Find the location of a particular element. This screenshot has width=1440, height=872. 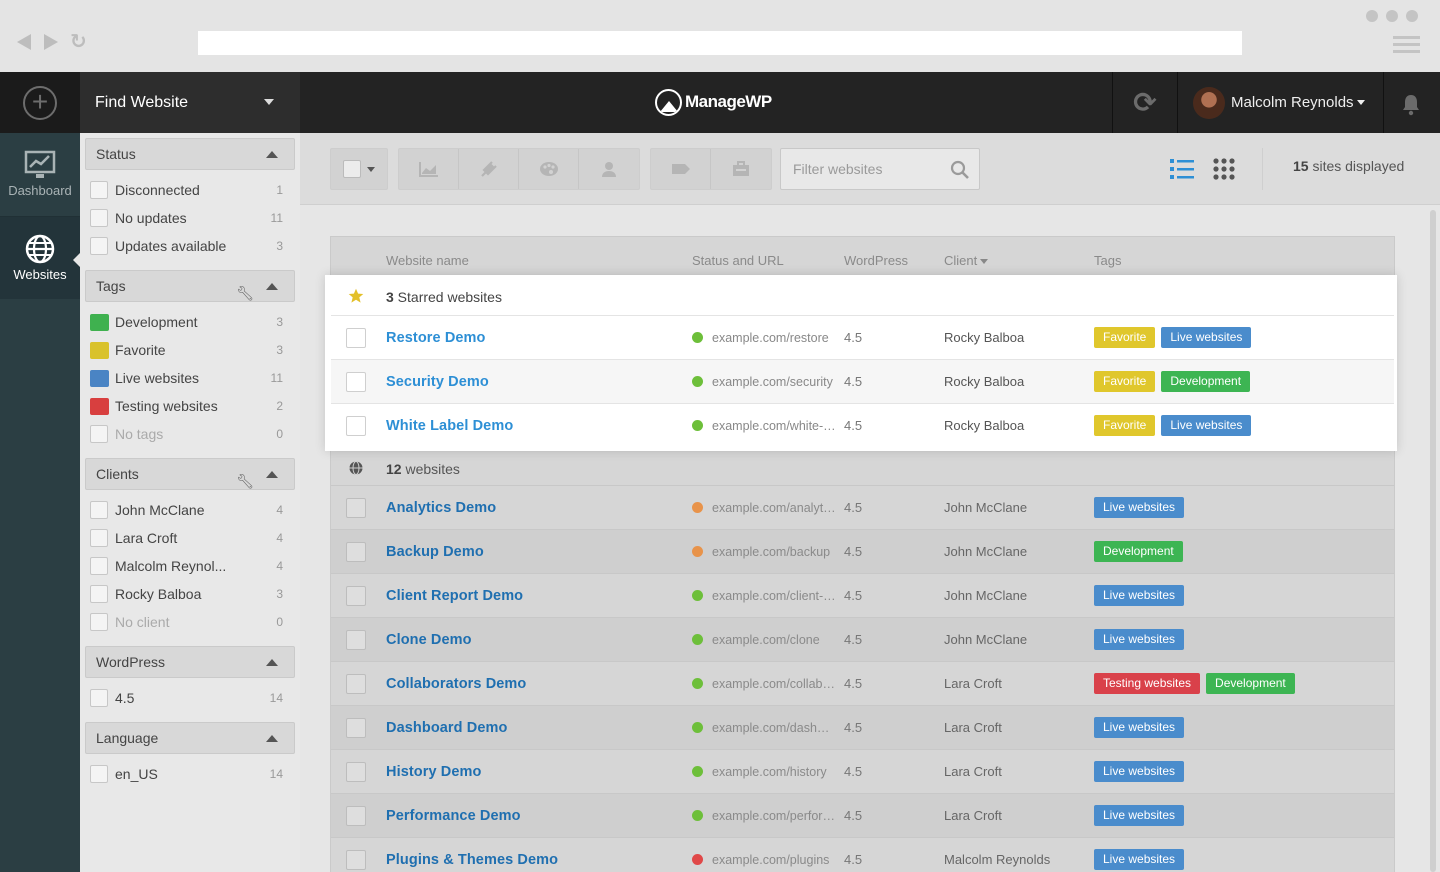

address-bar is located at coordinates (720, 43).